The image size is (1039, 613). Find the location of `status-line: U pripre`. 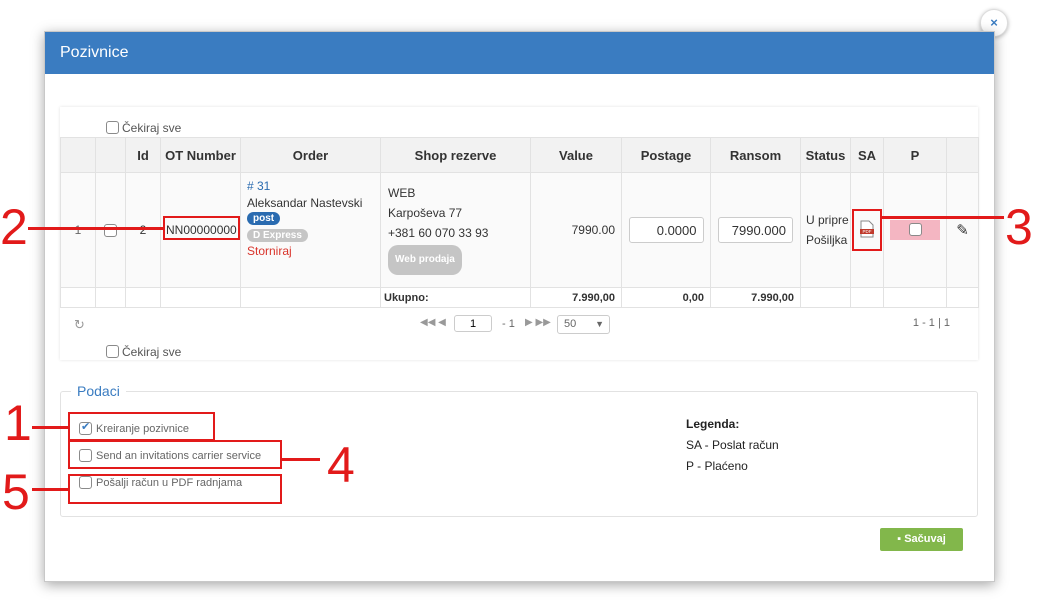

status-line: U pripre is located at coordinates (827, 220).